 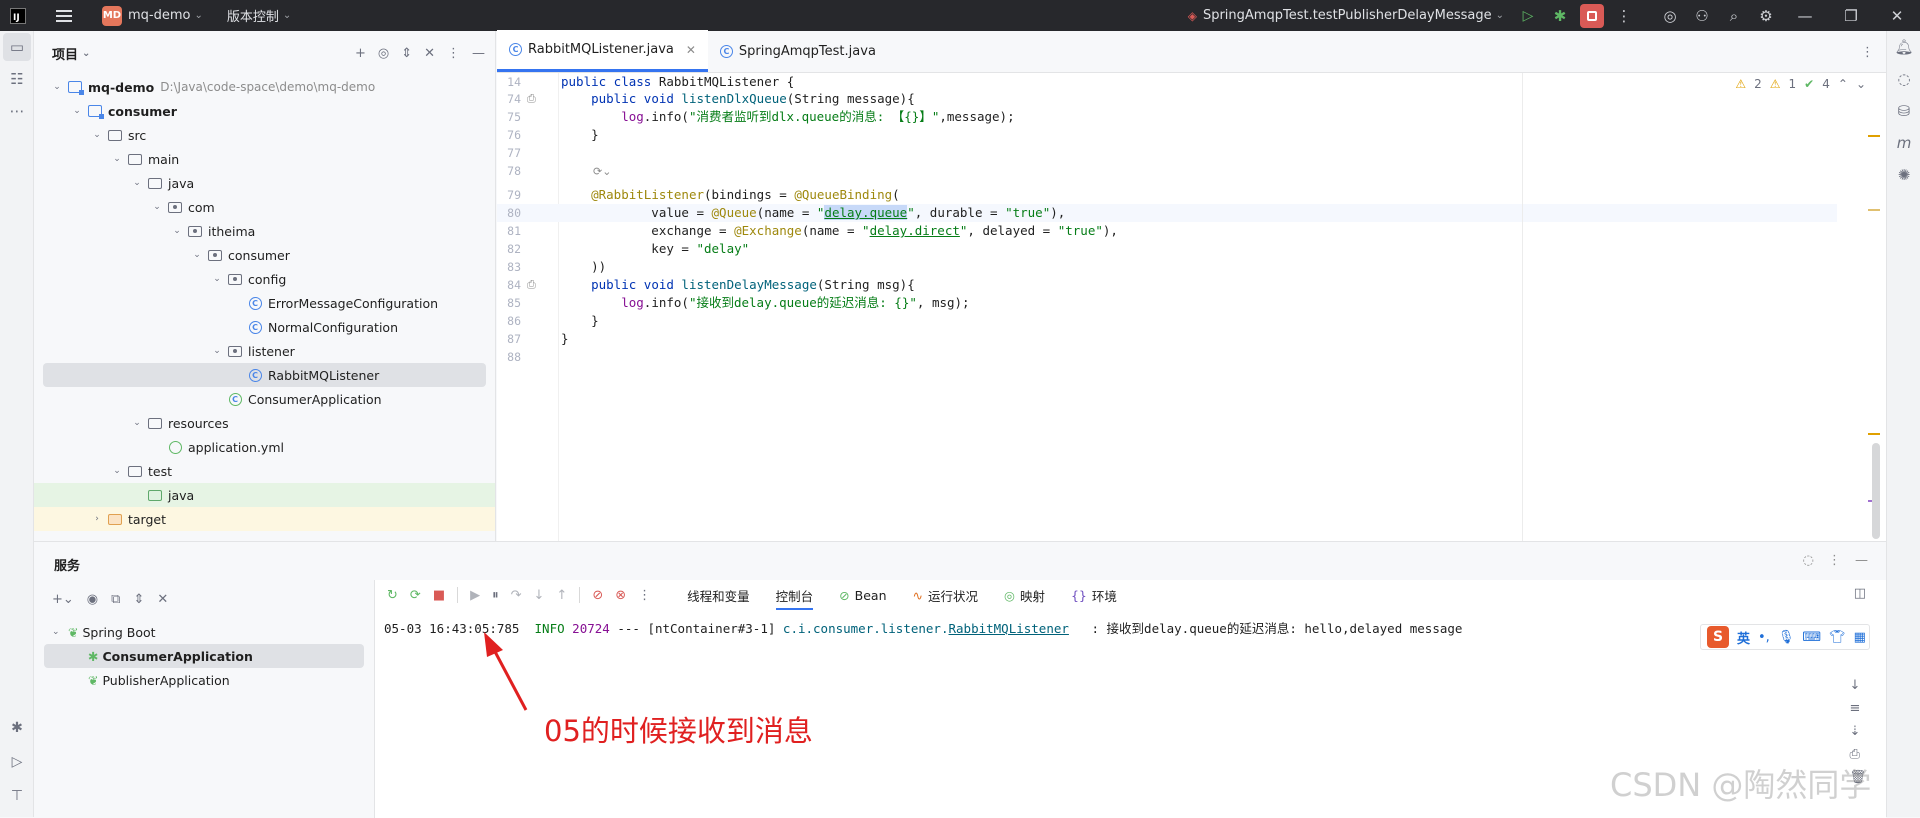 What do you see at coordinates (1800, 84) in the screenshot?
I see `inspection-widget: ⚠ 2 ⚠ 1 ✔ 4 ⌃ ⌄` at bounding box center [1800, 84].